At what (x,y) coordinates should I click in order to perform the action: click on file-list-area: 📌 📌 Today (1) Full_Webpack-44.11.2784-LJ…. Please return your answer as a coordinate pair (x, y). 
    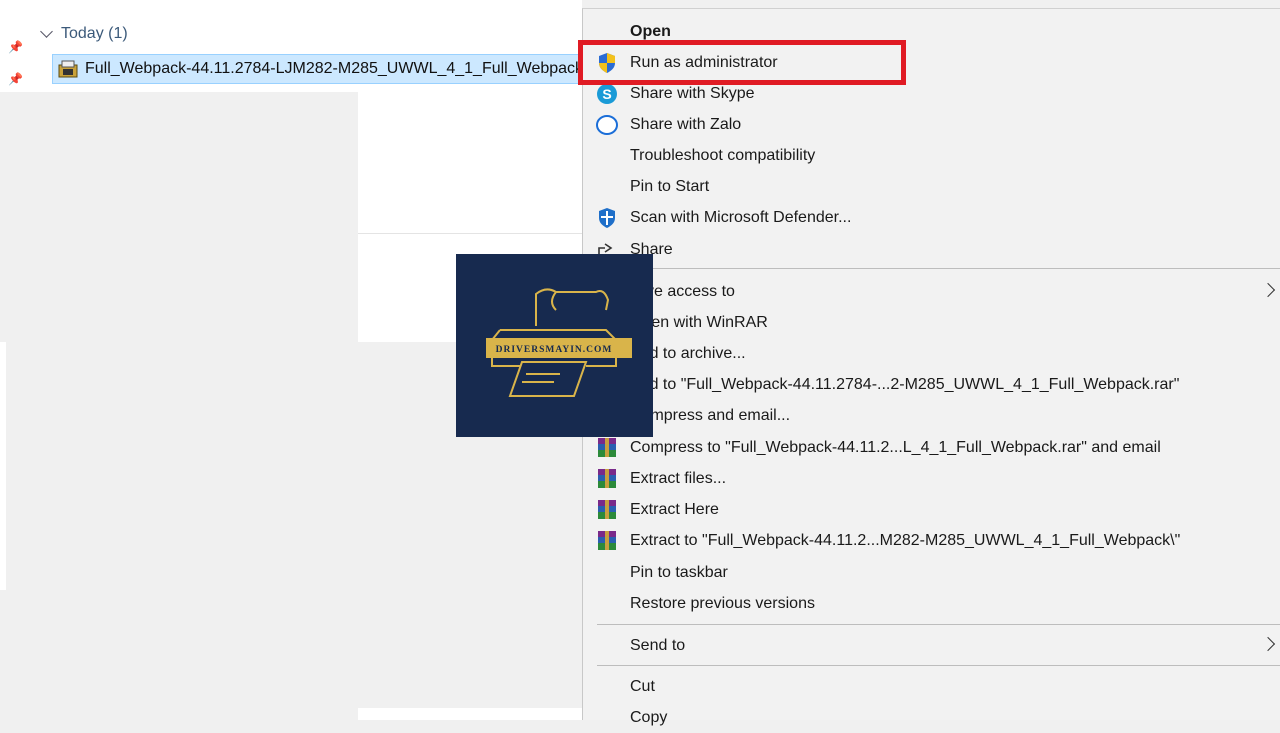
    Looking at the image, I should click on (291, 46).